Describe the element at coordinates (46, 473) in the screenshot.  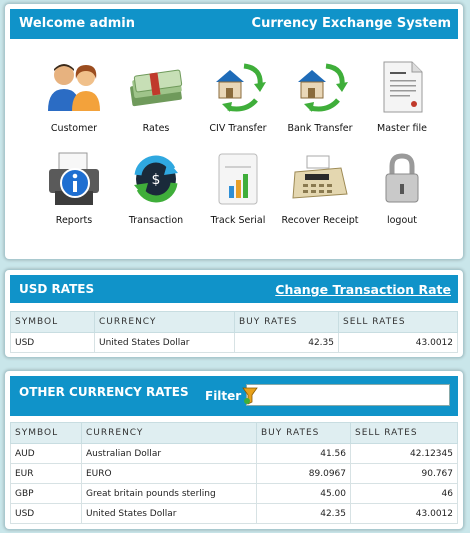
I see `symbol-cell: EUR` at that location.